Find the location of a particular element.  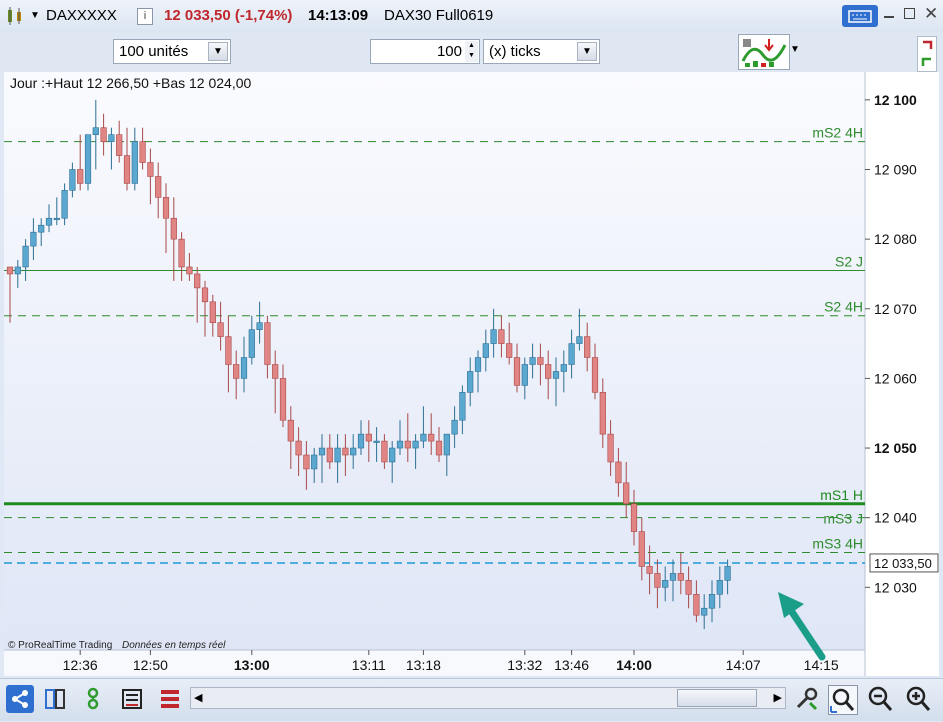

symbol-name: DAXXXXX is located at coordinates (81, 15).